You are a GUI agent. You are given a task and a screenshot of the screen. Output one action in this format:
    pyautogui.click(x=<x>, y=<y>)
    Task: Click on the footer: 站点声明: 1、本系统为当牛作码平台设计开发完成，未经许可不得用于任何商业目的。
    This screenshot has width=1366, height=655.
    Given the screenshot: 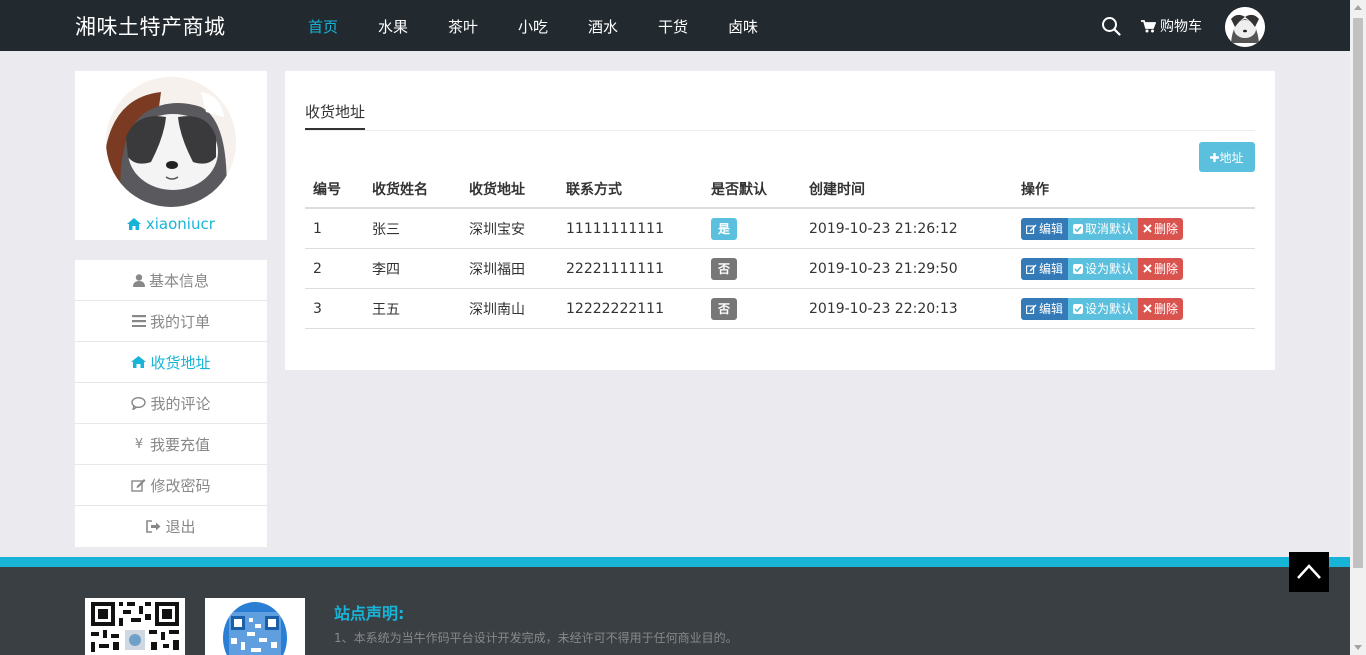 What is the action you would take?
    pyautogui.click(x=675, y=611)
    